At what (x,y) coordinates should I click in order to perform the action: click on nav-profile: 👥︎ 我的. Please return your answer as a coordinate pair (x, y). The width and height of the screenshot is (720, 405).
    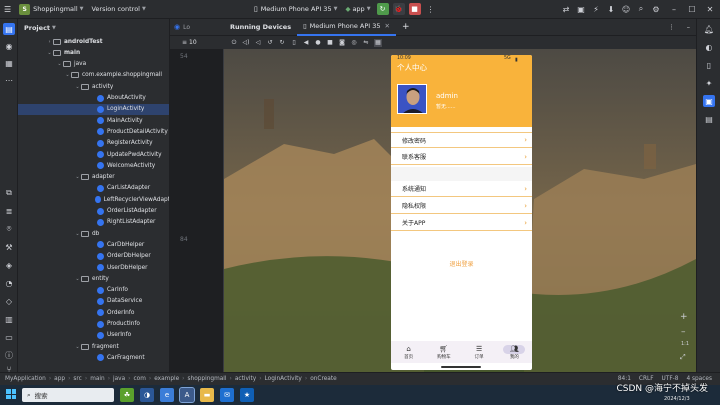
    Looking at the image, I should click on (514, 352).